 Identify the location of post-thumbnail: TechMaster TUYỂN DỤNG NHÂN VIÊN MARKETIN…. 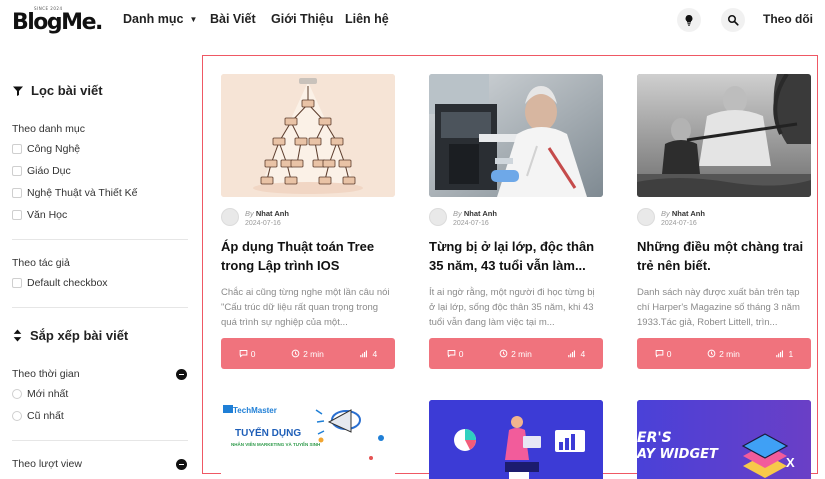
(308, 439).